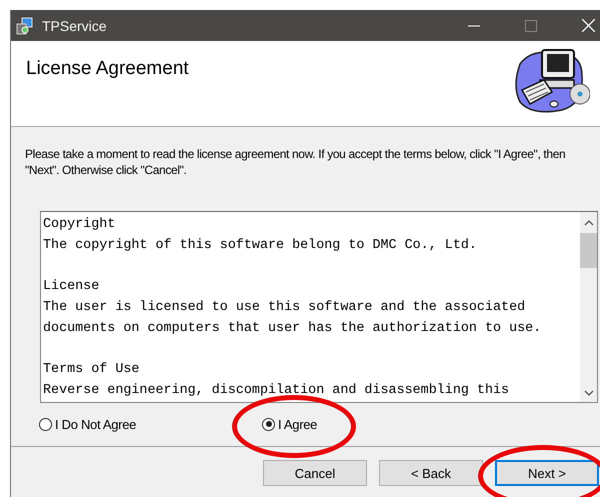 This screenshot has width=600, height=497. I want to click on section-heading: License, so click(71, 287).